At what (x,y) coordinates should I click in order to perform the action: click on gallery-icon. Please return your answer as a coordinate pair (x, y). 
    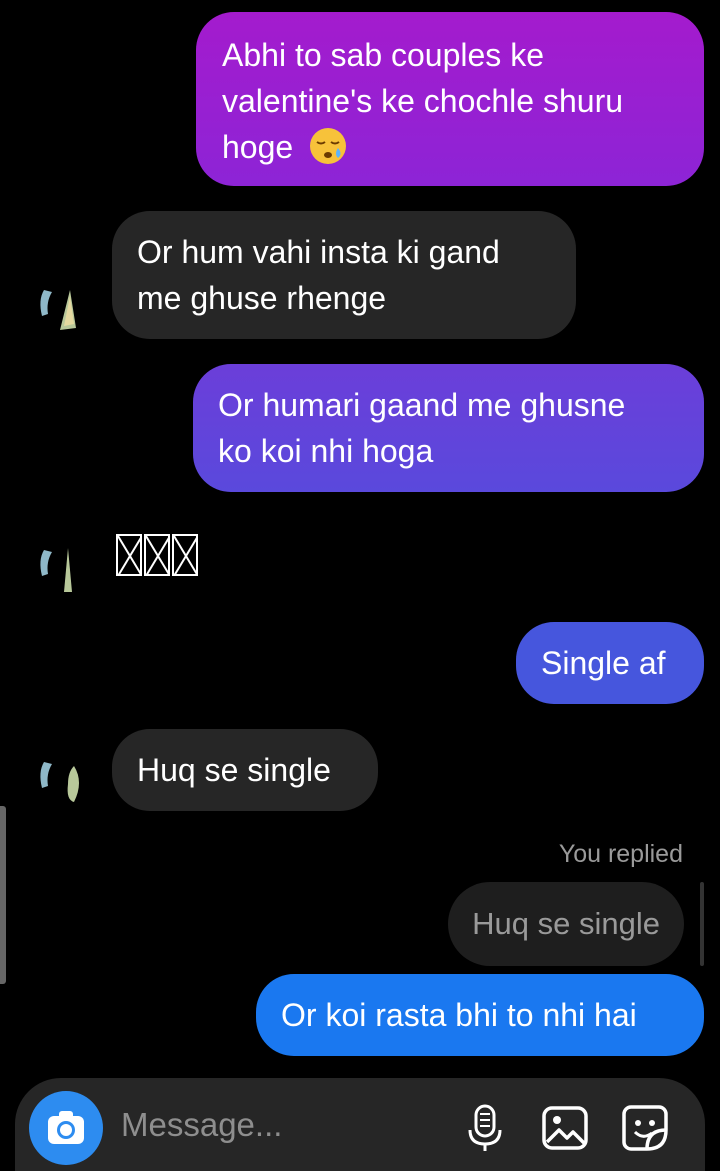
    Looking at the image, I should click on (565, 1128).